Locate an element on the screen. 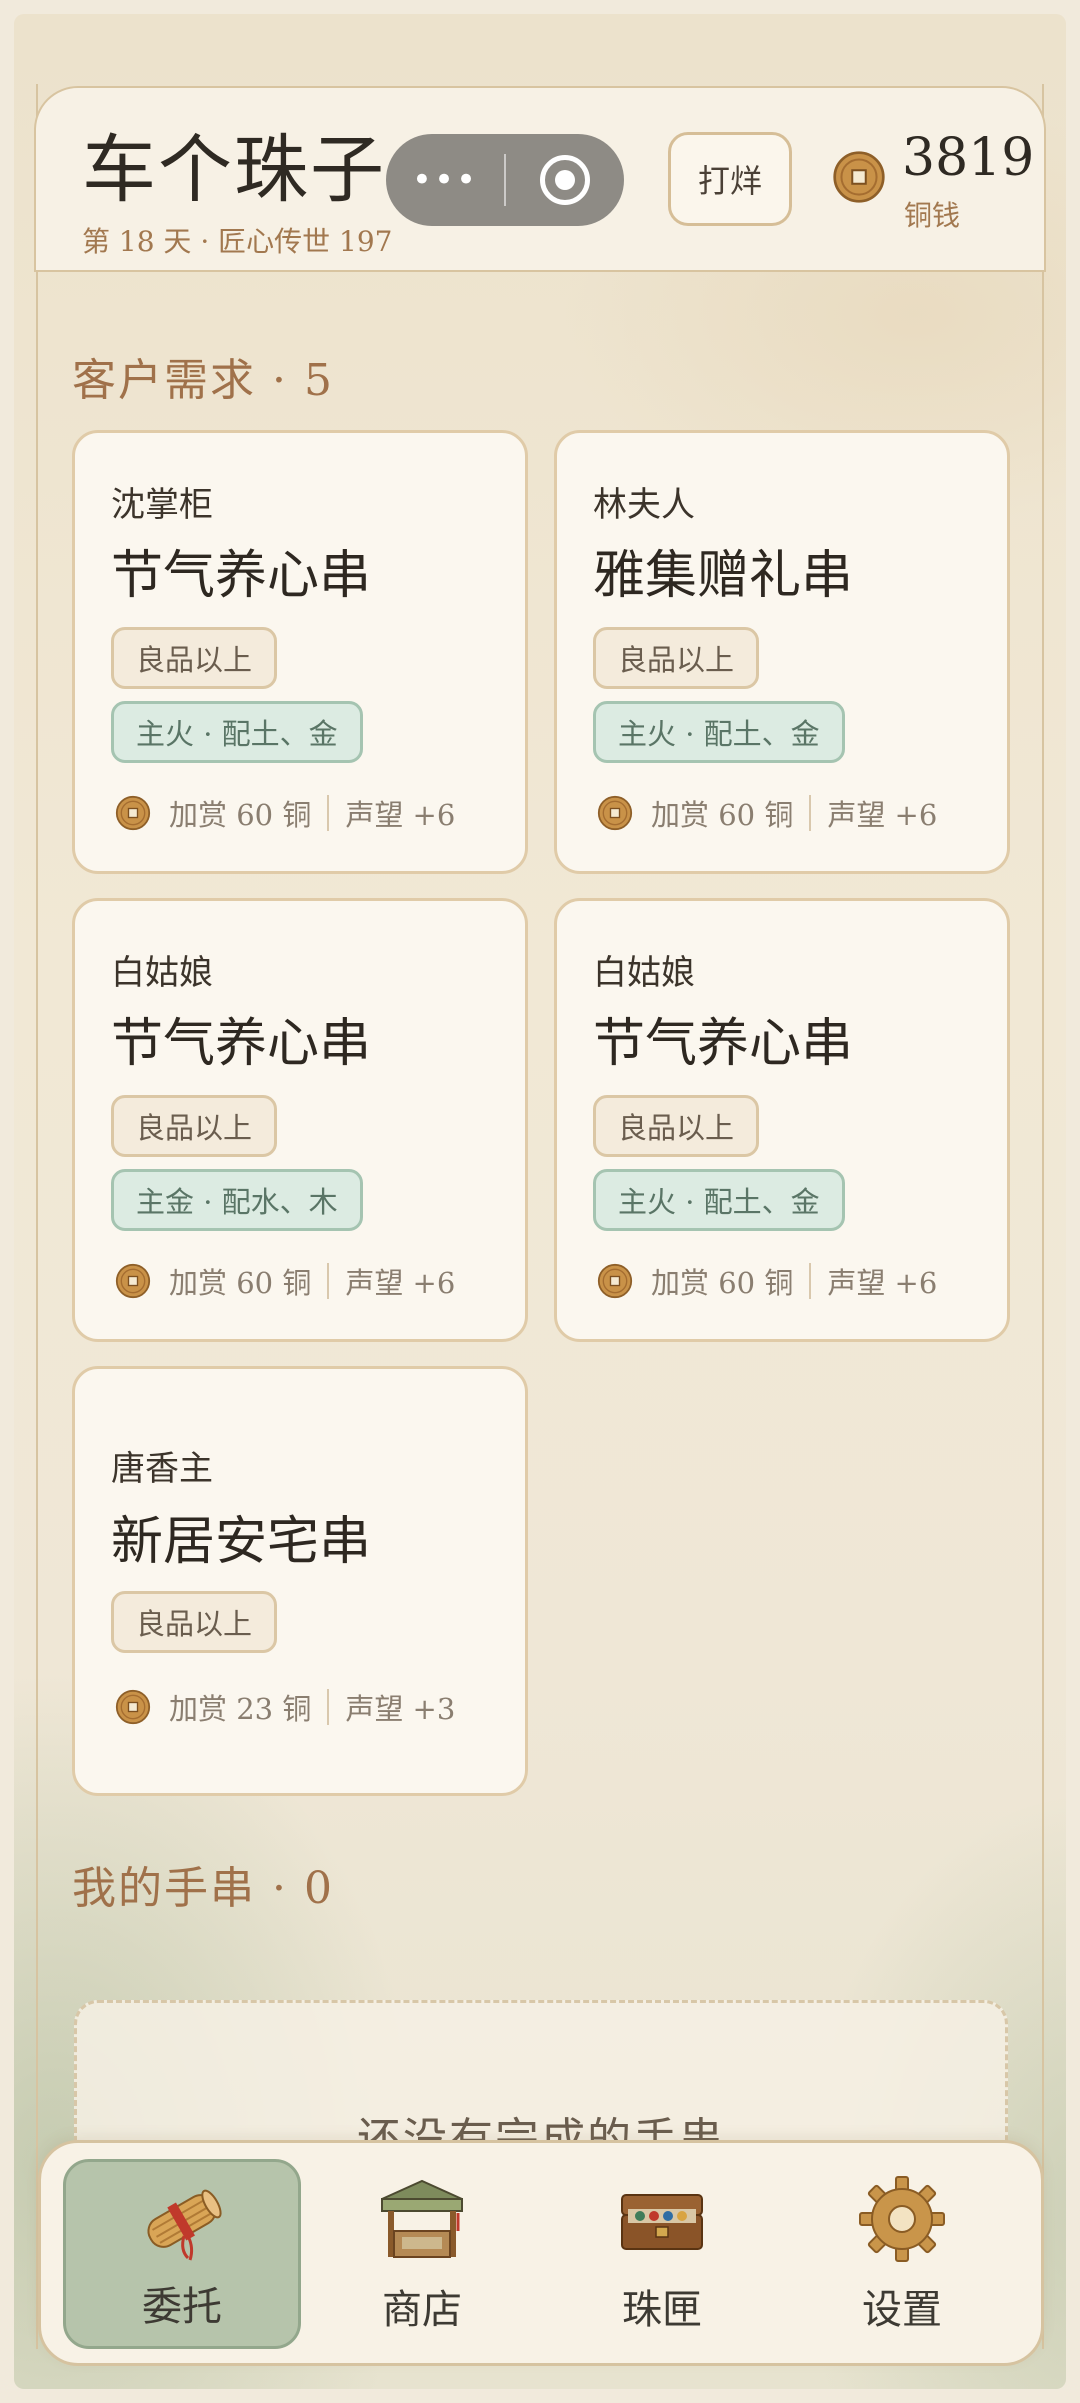 The image size is (1080, 2403). tab-bead-chest: 珠匣 is located at coordinates (662, 2254).